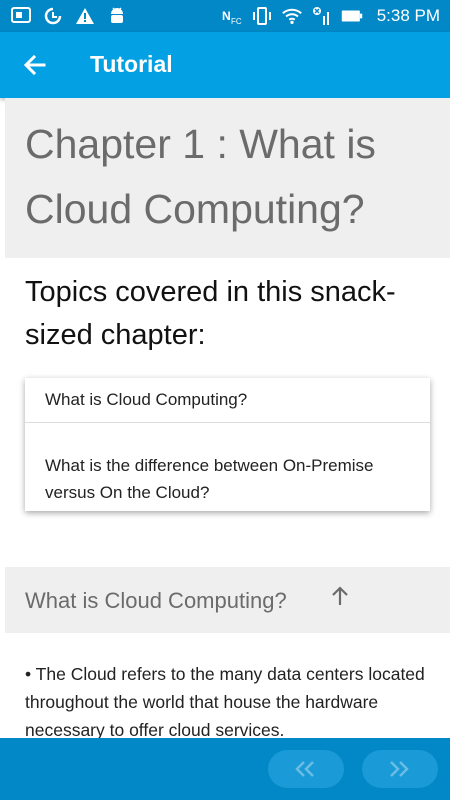 The width and height of the screenshot is (450, 800). Describe the element at coordinates (408, 15) in the screenshot. I see `status-time: 5:38 PM` at that location.